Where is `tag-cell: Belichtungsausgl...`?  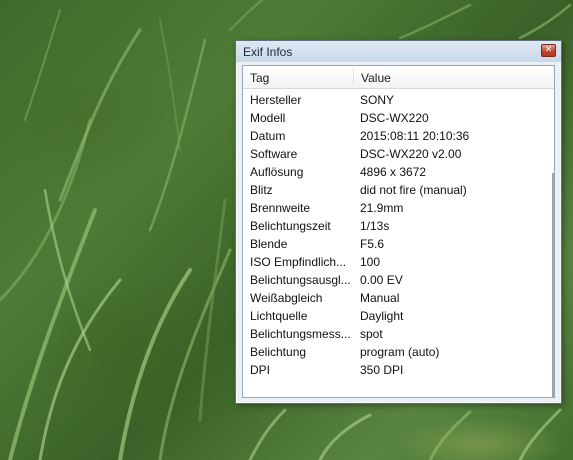 tag-cell: Belichtungsausgl... is located at coordinates (300, 280).